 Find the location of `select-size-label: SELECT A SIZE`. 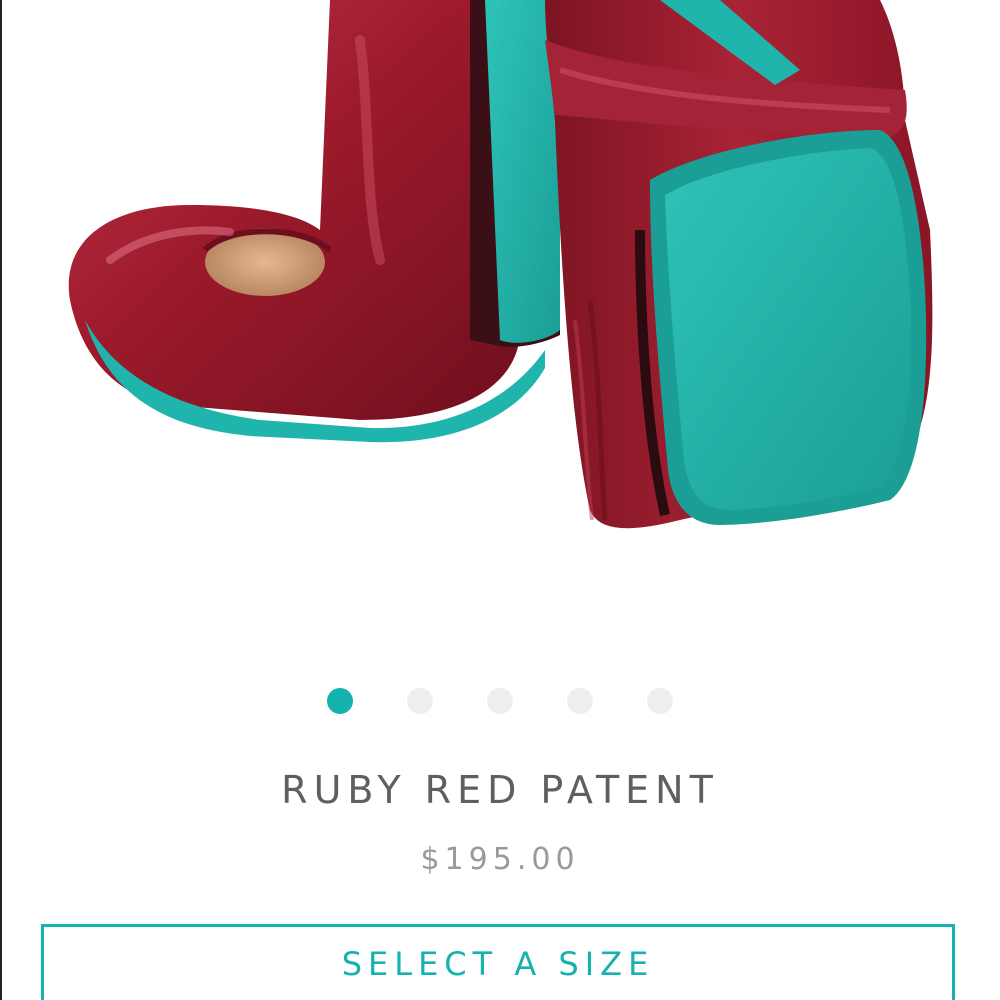

select-size-label: SELECT A SIZE is located at coordinates (498, 964).